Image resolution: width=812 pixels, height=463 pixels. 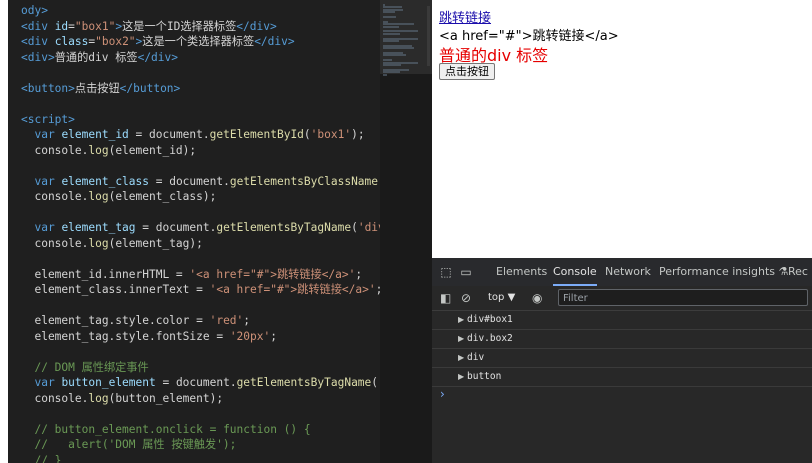 I want to click on code-token: "box1", so click(x=95, y=26).